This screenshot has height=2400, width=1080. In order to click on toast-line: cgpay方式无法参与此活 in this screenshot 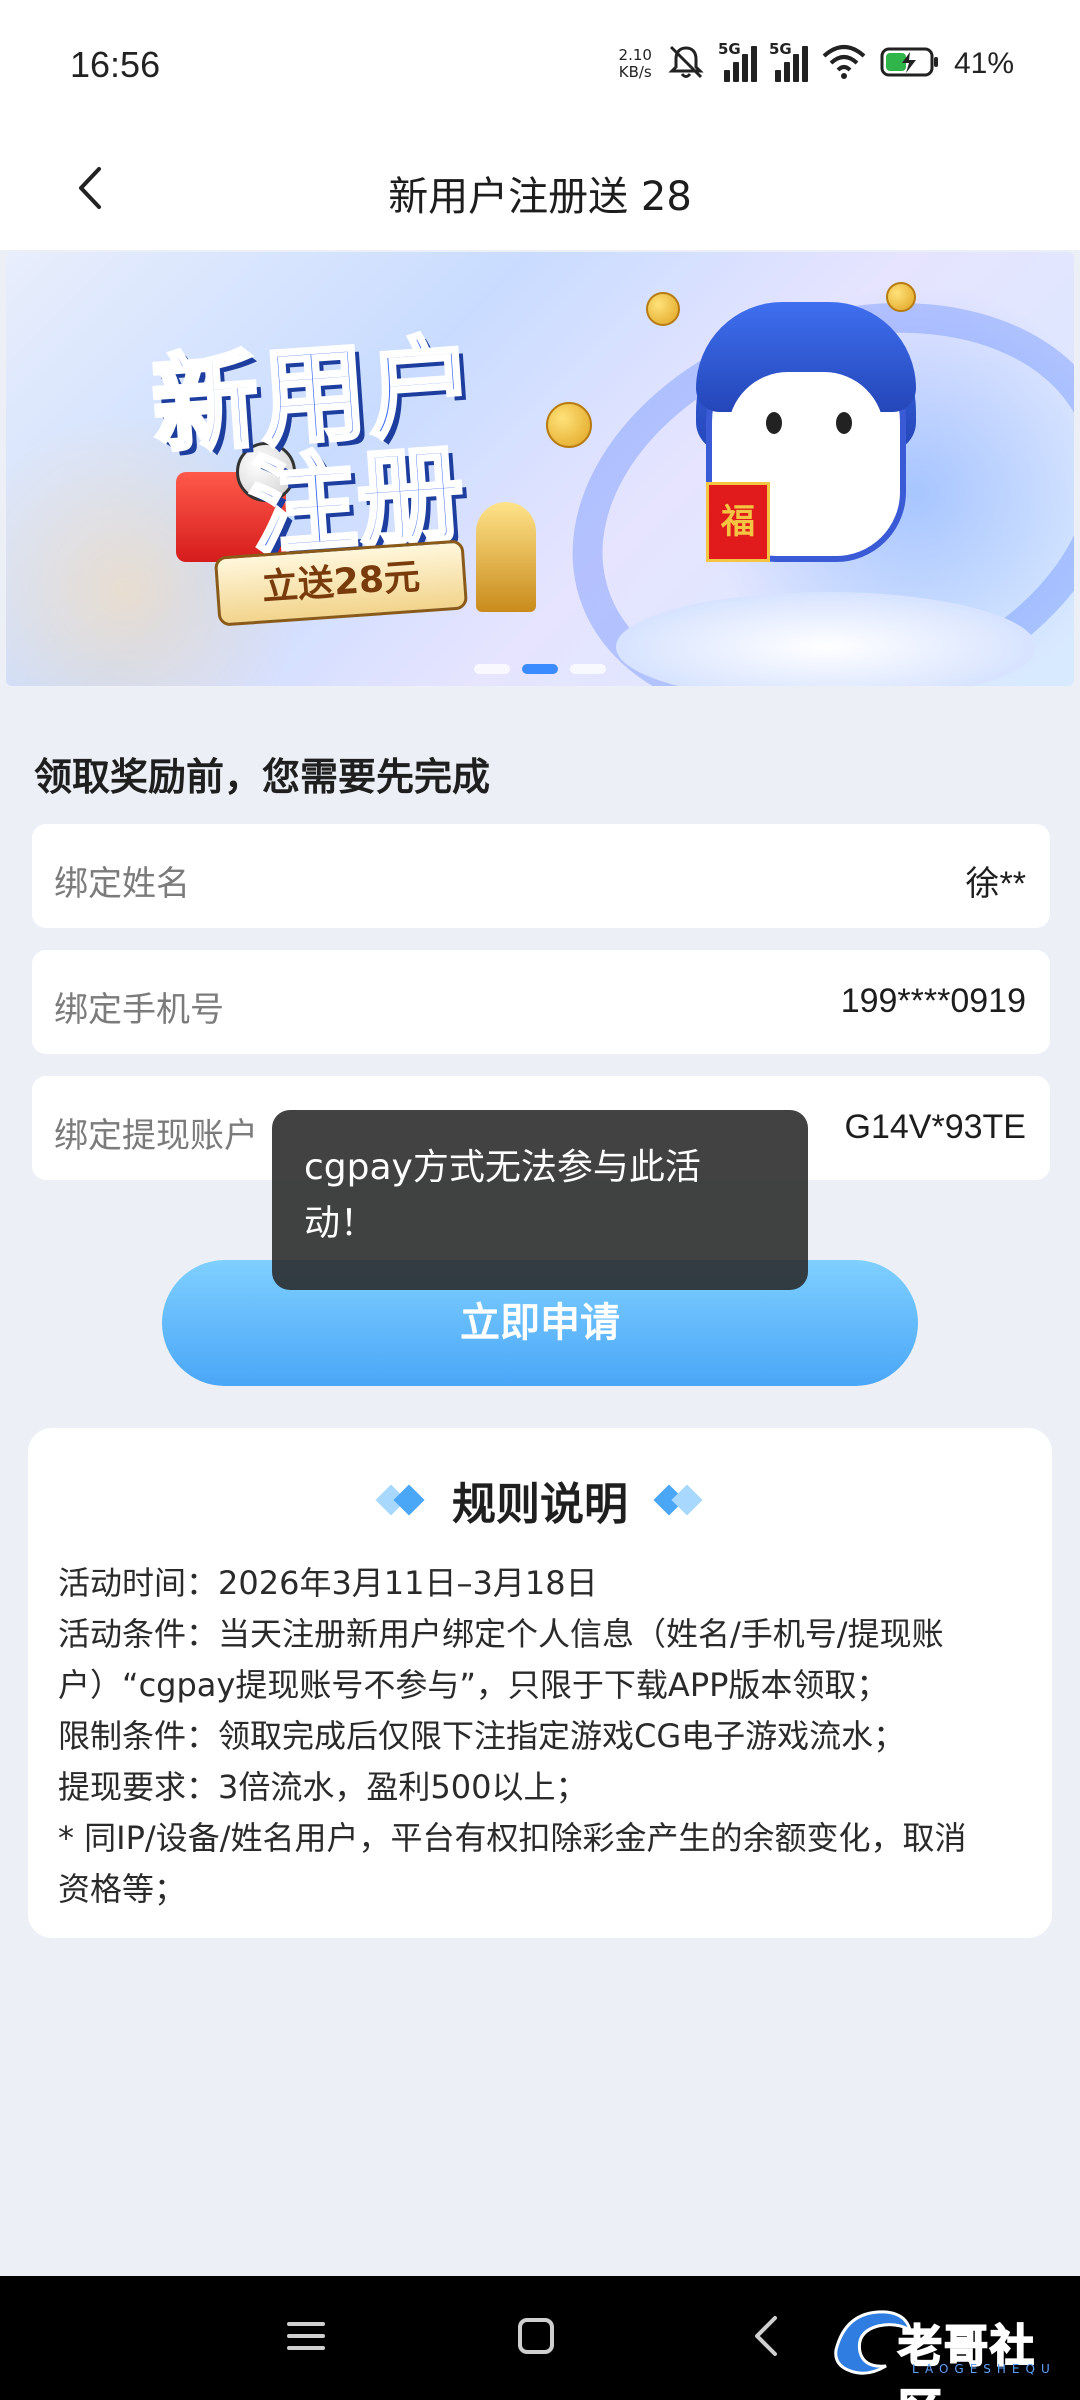, I will do `click(502, 1167)`.